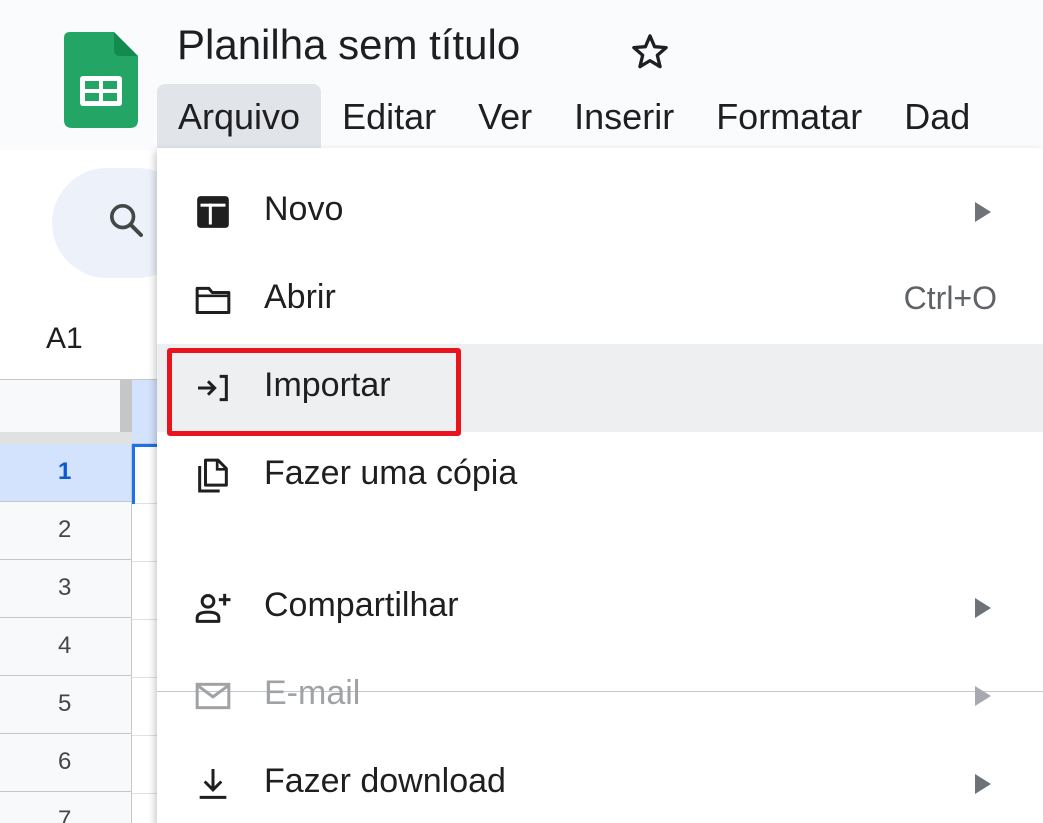 Image resolution: width=1043 pixels, height=823 pixels. I want to click on row-headers: 1 2 3 4 5 6 7, so click(66, 633).